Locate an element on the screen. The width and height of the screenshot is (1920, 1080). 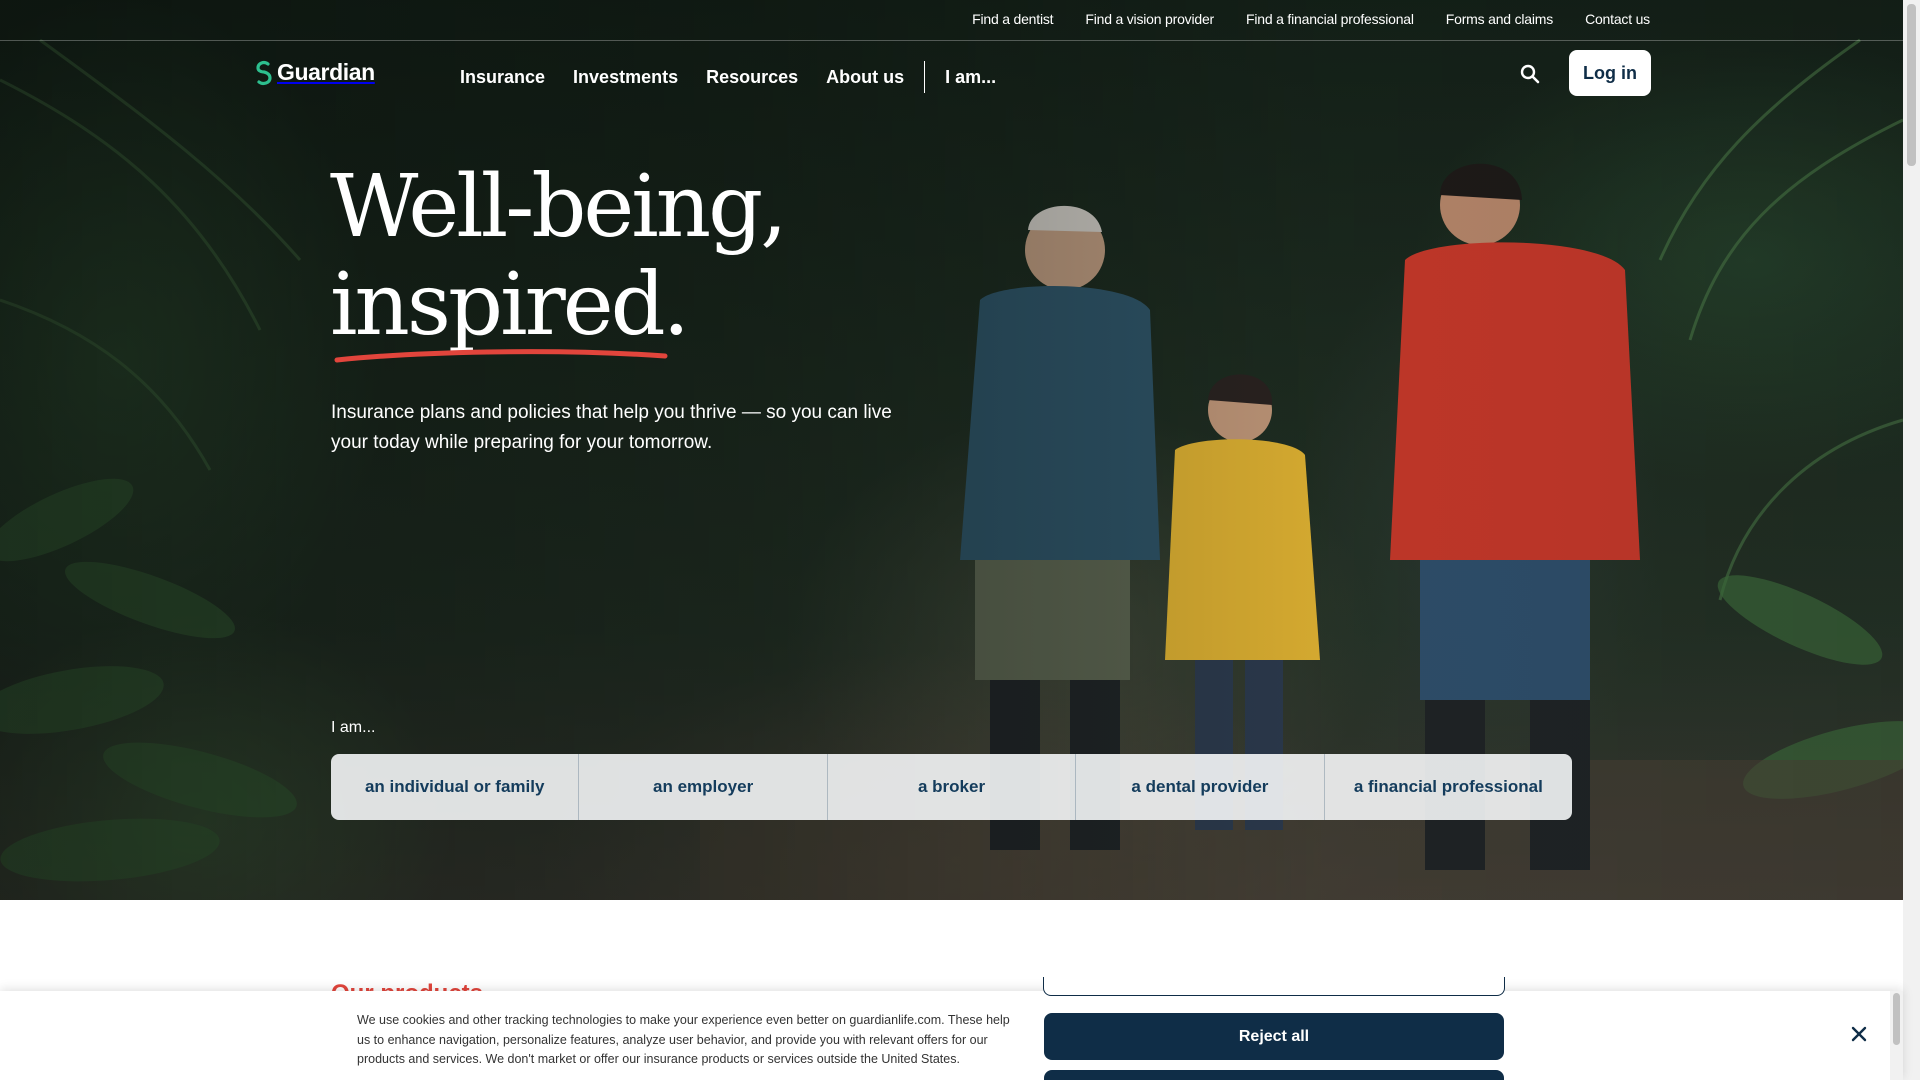
option-broker: a broker is located at coordinates (952, 787).